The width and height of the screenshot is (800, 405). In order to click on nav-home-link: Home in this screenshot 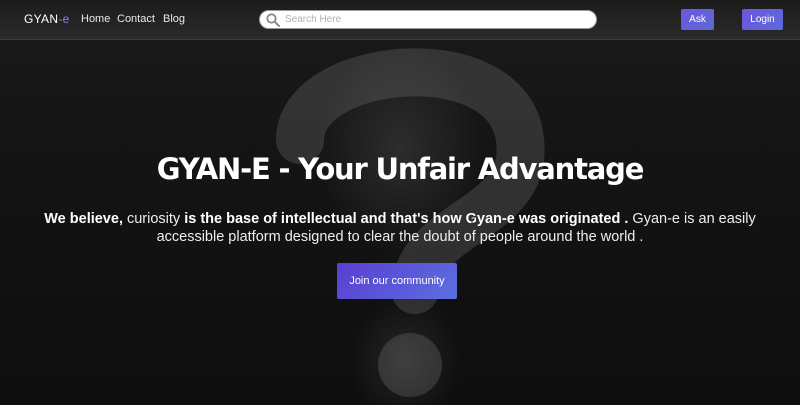, I will do `click(95, 19)`.